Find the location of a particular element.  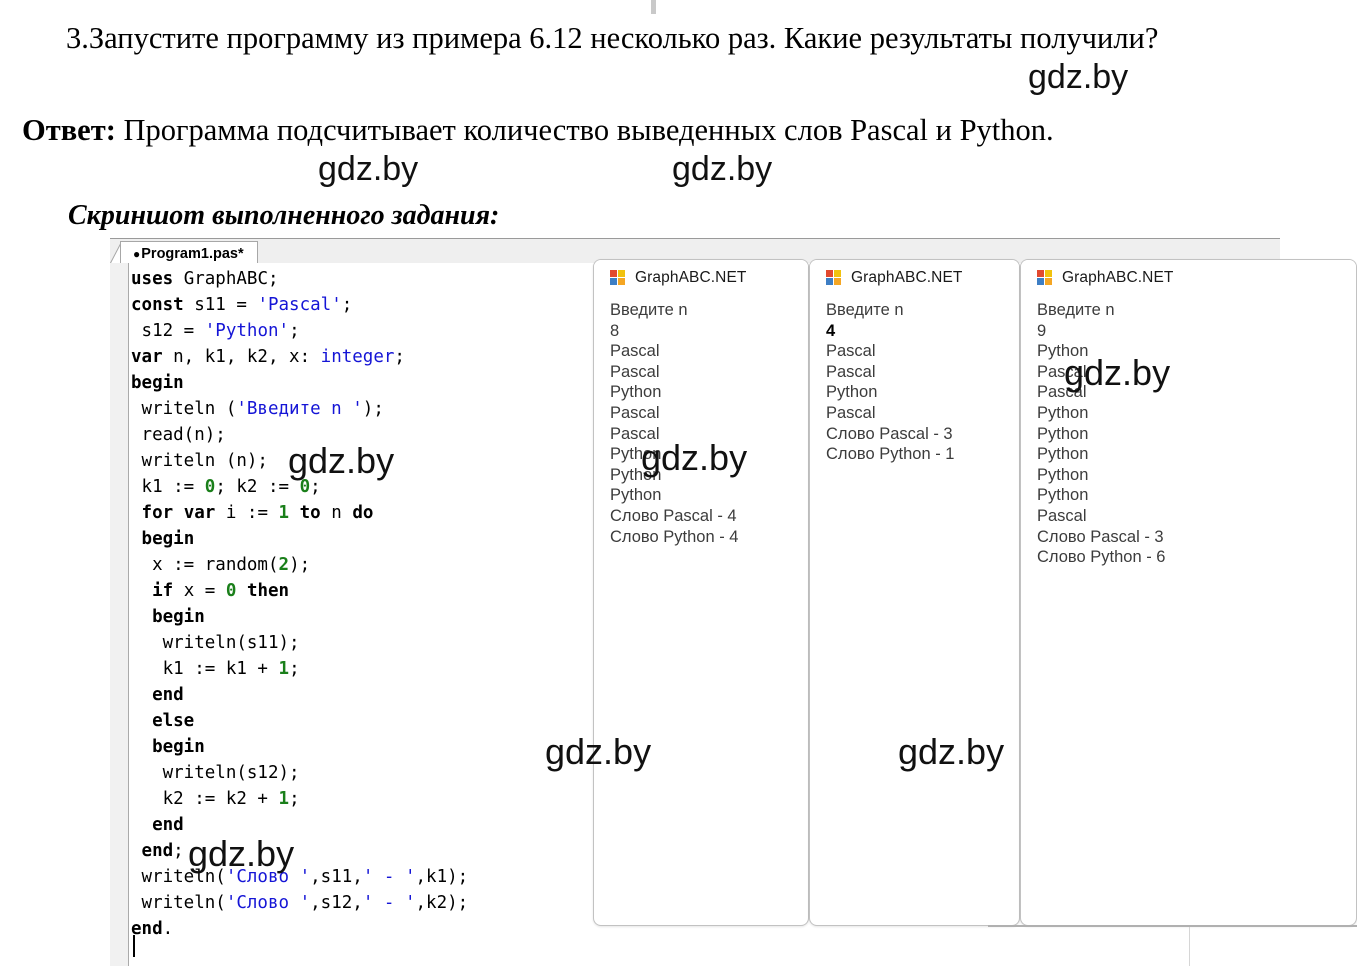

code-line: const s11 = 'Pascal'; is located at coordinates (299, 305).